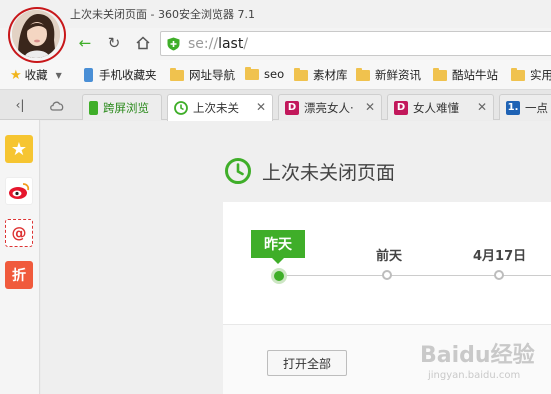 This screenshot has height=394, width=551. I want to click on user-avatar, so click(36, 34).